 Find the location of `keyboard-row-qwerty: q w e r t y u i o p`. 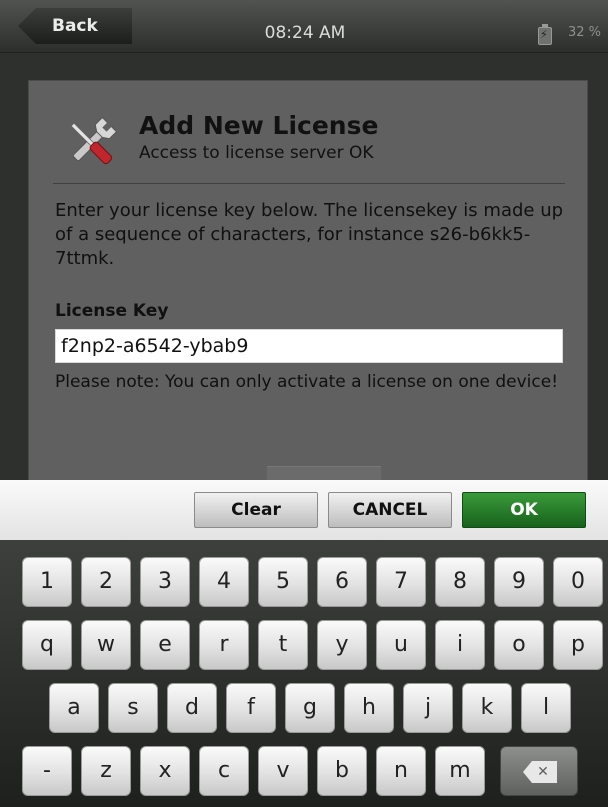

keyboard-row-qwerty: q w e r t y u i o p is located at coordinates (304, 646).